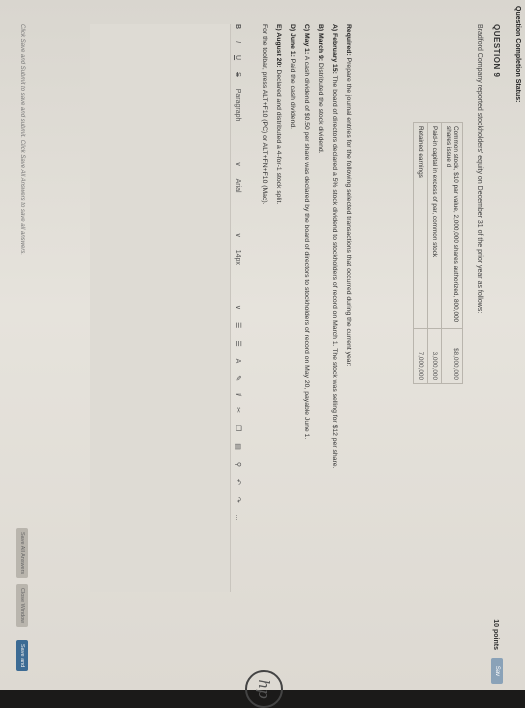  Describe the element at coordinates (420, 225) in the screenshot. I see `equity-label: Retained earnings` at that location.